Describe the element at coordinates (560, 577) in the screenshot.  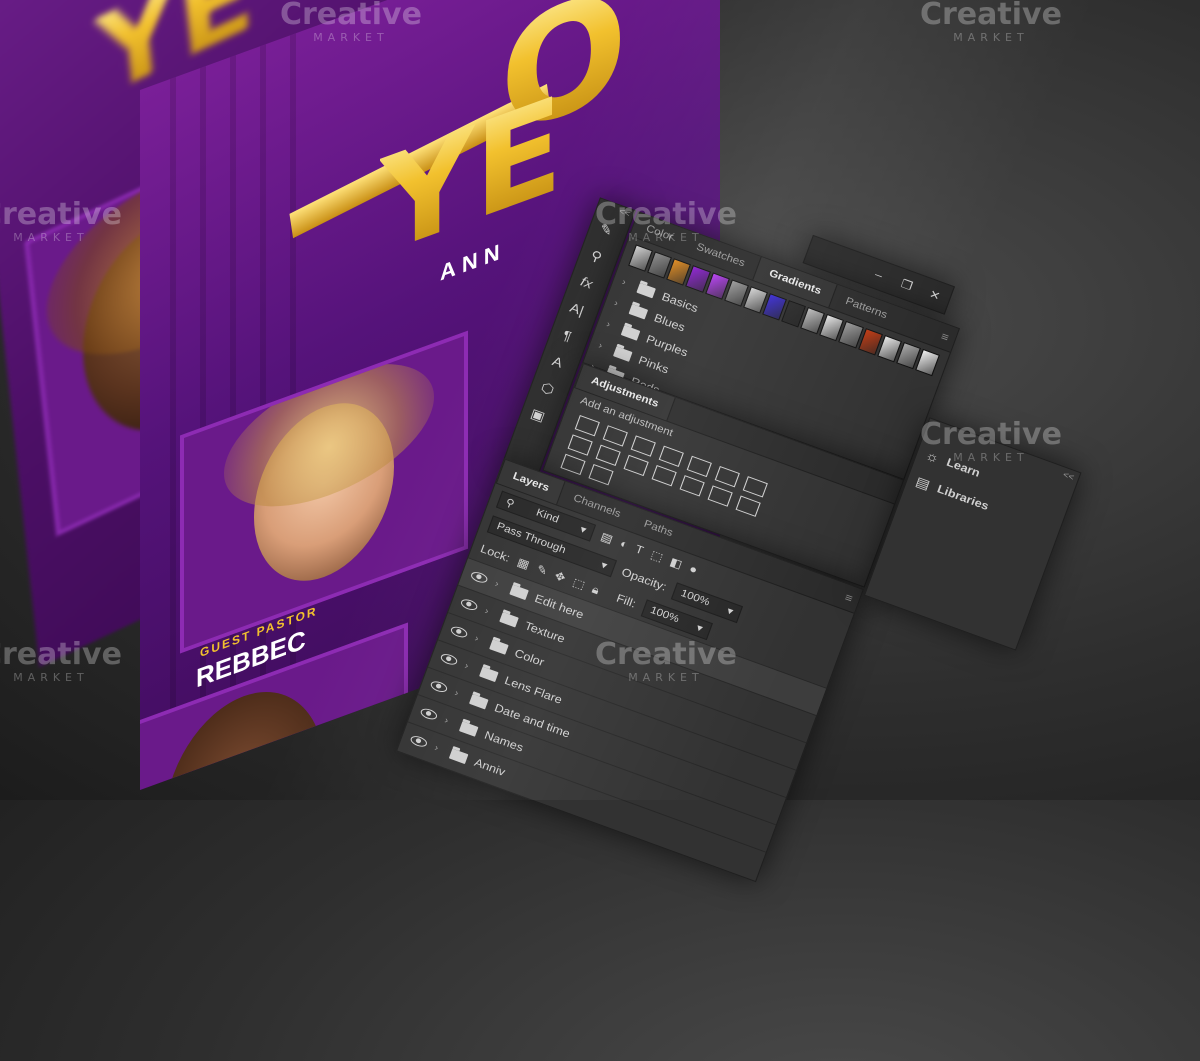
I see `lock-position-icon: ✥` at that location.